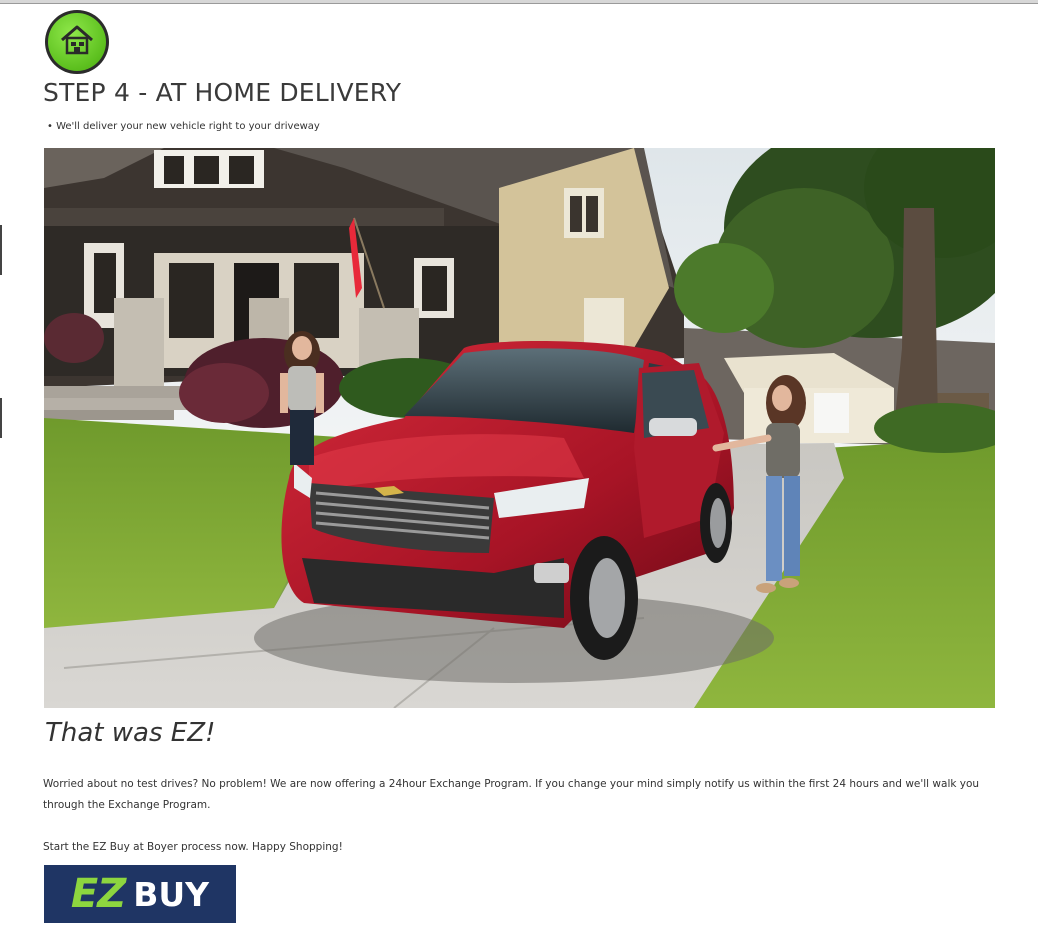 Image resolution: width=1038 pixels, height=926 pixels. I want to click on top-border, so click(519, 2).